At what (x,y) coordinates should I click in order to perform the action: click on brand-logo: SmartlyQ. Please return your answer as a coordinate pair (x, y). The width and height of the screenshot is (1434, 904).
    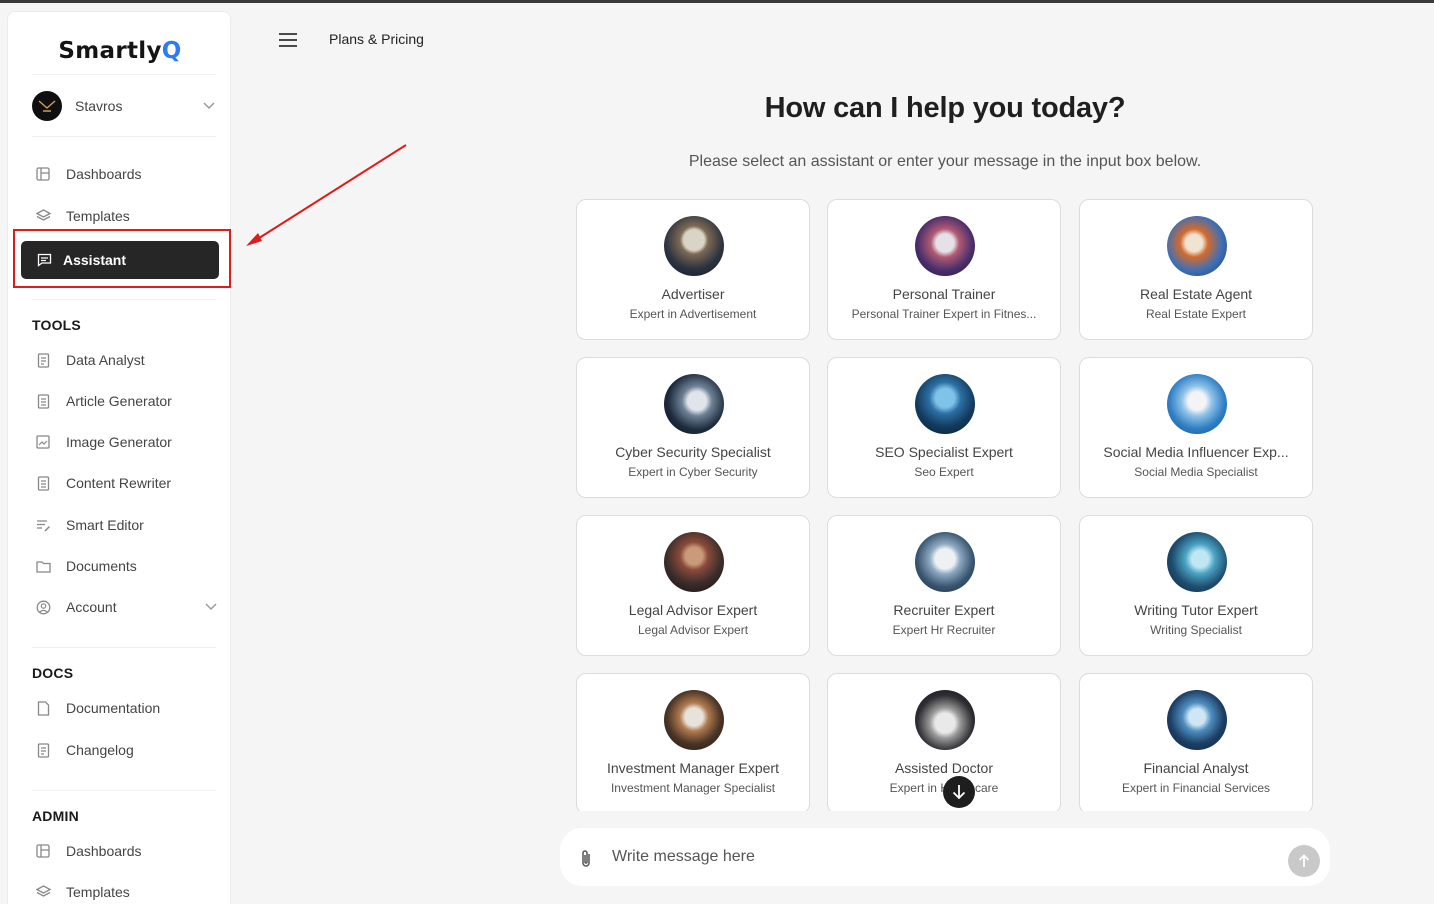
    Looking at the image, I should click on (119, 51).